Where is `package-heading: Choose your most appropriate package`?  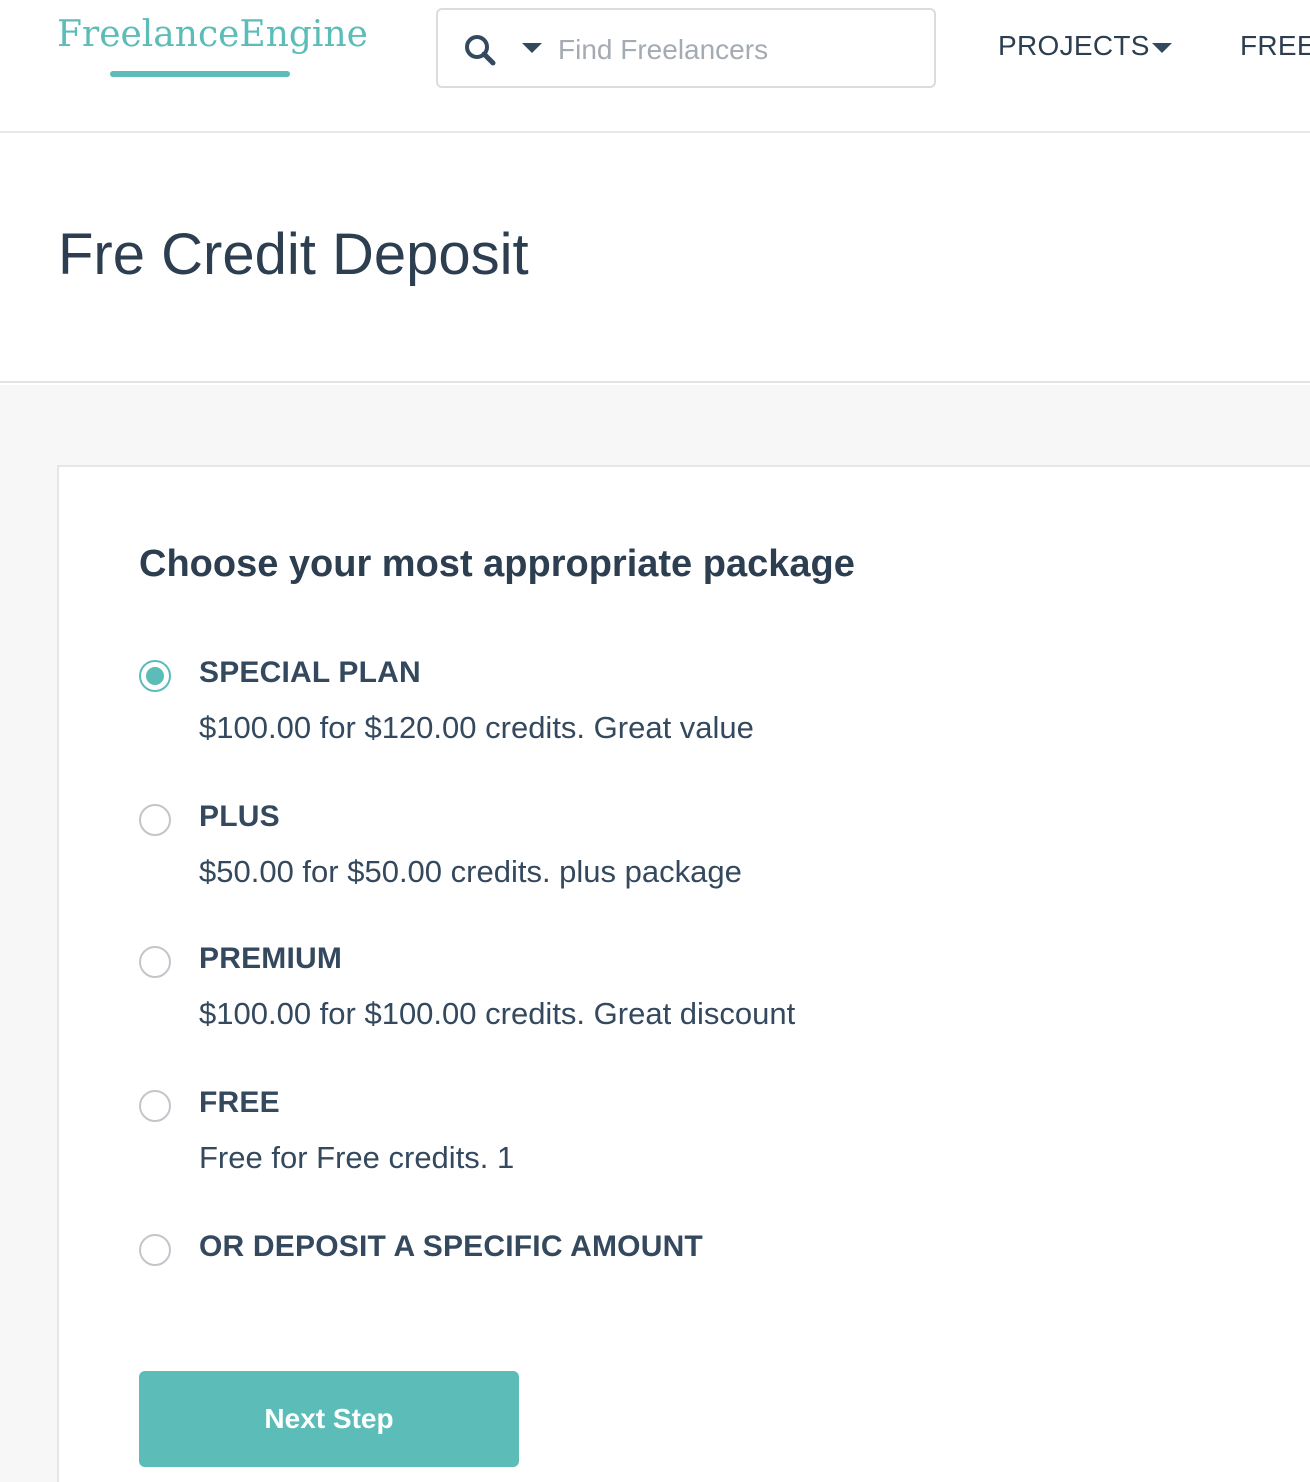 package-heading: Choose your most appropriate package is located at coordinates (497, 564).